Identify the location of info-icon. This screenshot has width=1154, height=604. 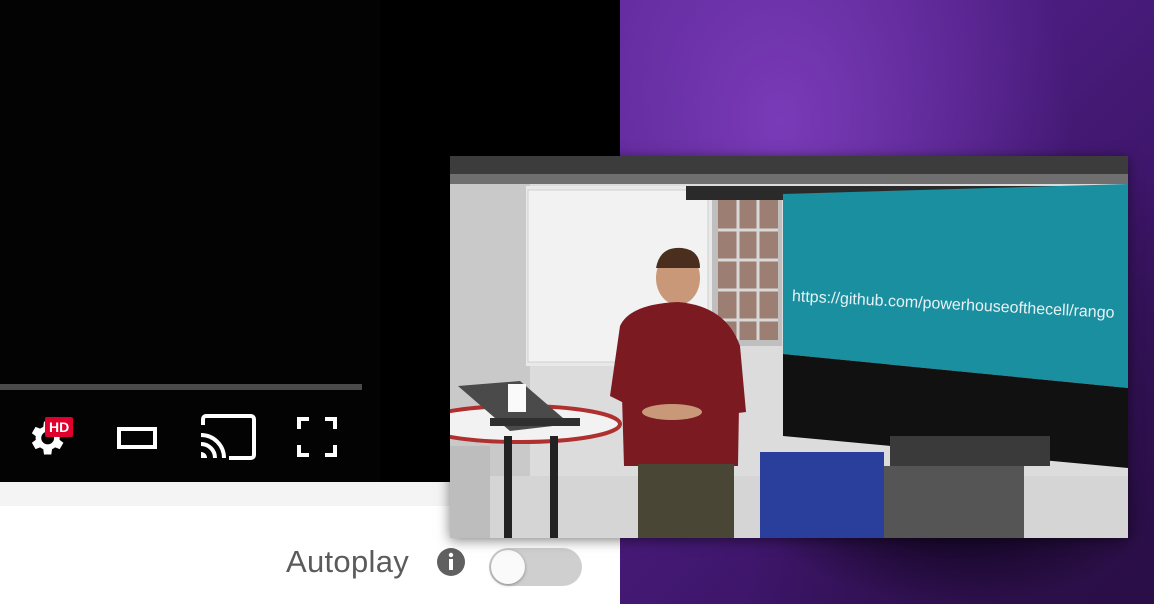
(451, 562).